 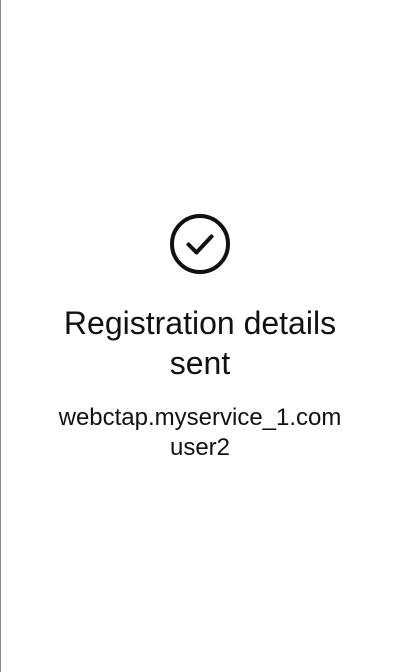 I want to click on username-text: user2, so click(x=200, y=447).